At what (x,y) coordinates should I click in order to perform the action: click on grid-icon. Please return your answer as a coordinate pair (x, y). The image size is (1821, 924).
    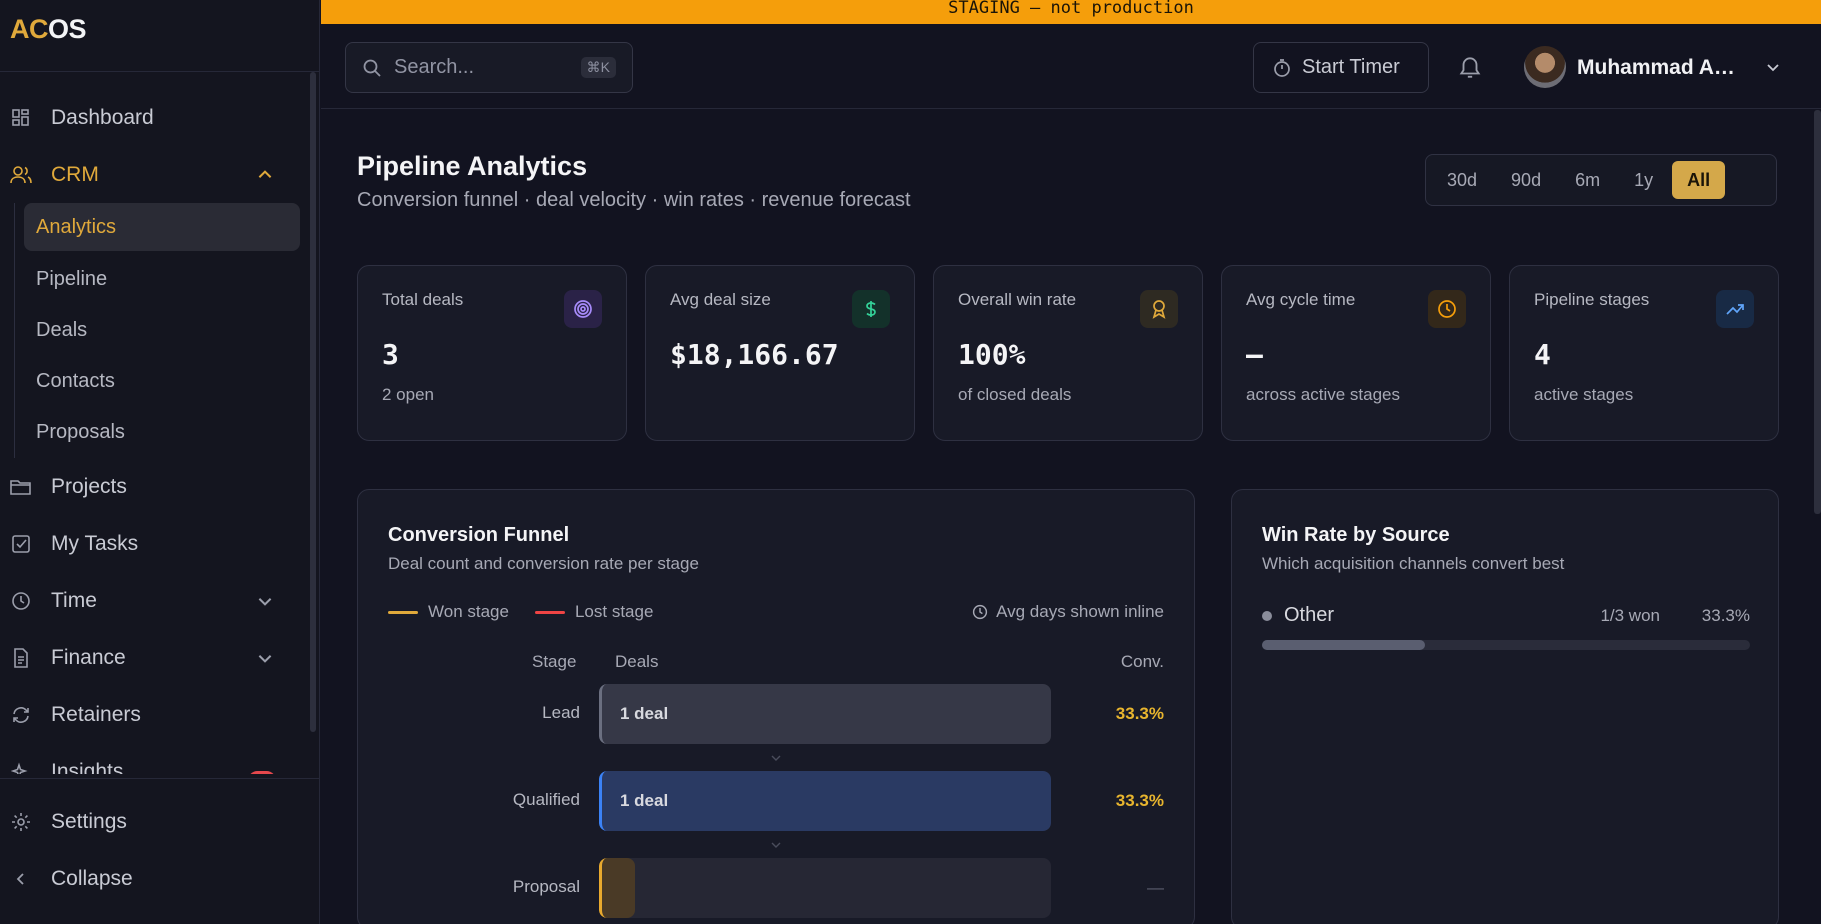
    Looking at the image, I should click on (21, 118).